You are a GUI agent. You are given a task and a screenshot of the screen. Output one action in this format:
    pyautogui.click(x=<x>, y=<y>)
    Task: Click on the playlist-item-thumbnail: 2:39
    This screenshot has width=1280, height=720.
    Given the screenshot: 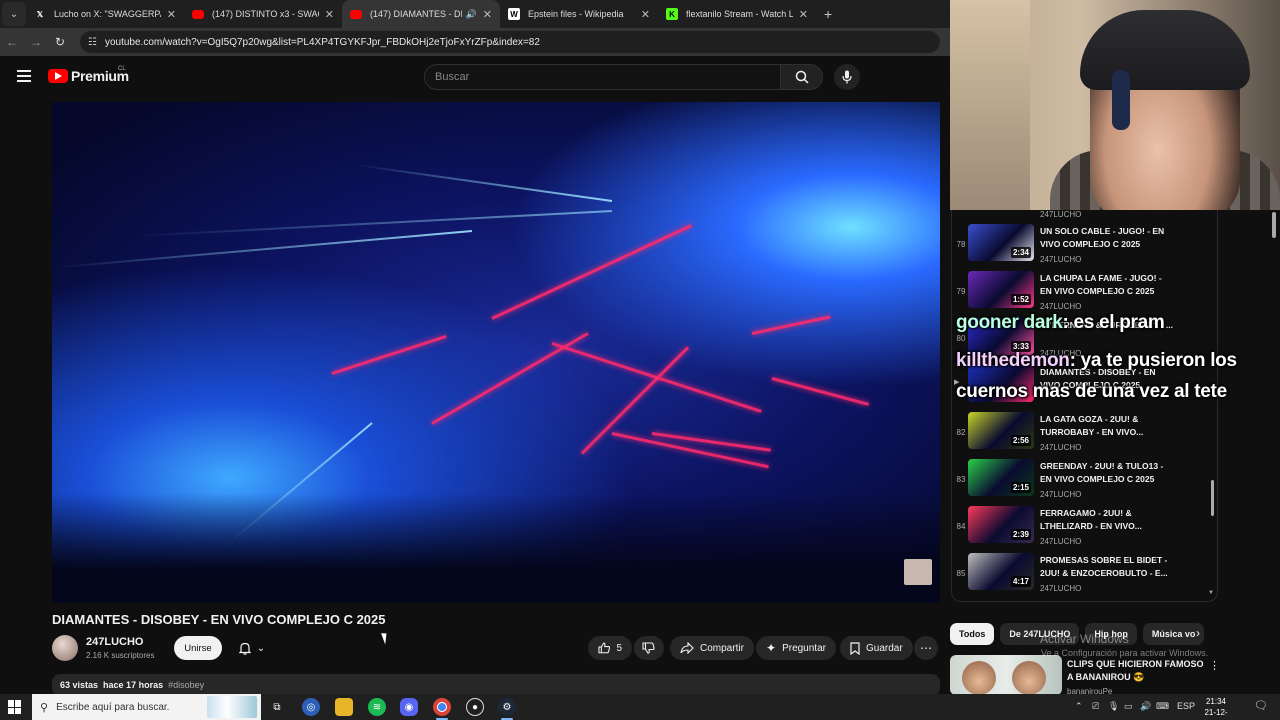 What is the action you would take?
    pyautogui.click(x=1001, y=524)
    